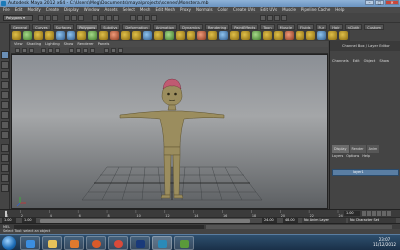 Image resolution: width=400 pixels, height=250 pixels. What do you see at coordinates (369, 2) in the screenshot?
I see `minimize-button: –` at bounding box center [369, 2].